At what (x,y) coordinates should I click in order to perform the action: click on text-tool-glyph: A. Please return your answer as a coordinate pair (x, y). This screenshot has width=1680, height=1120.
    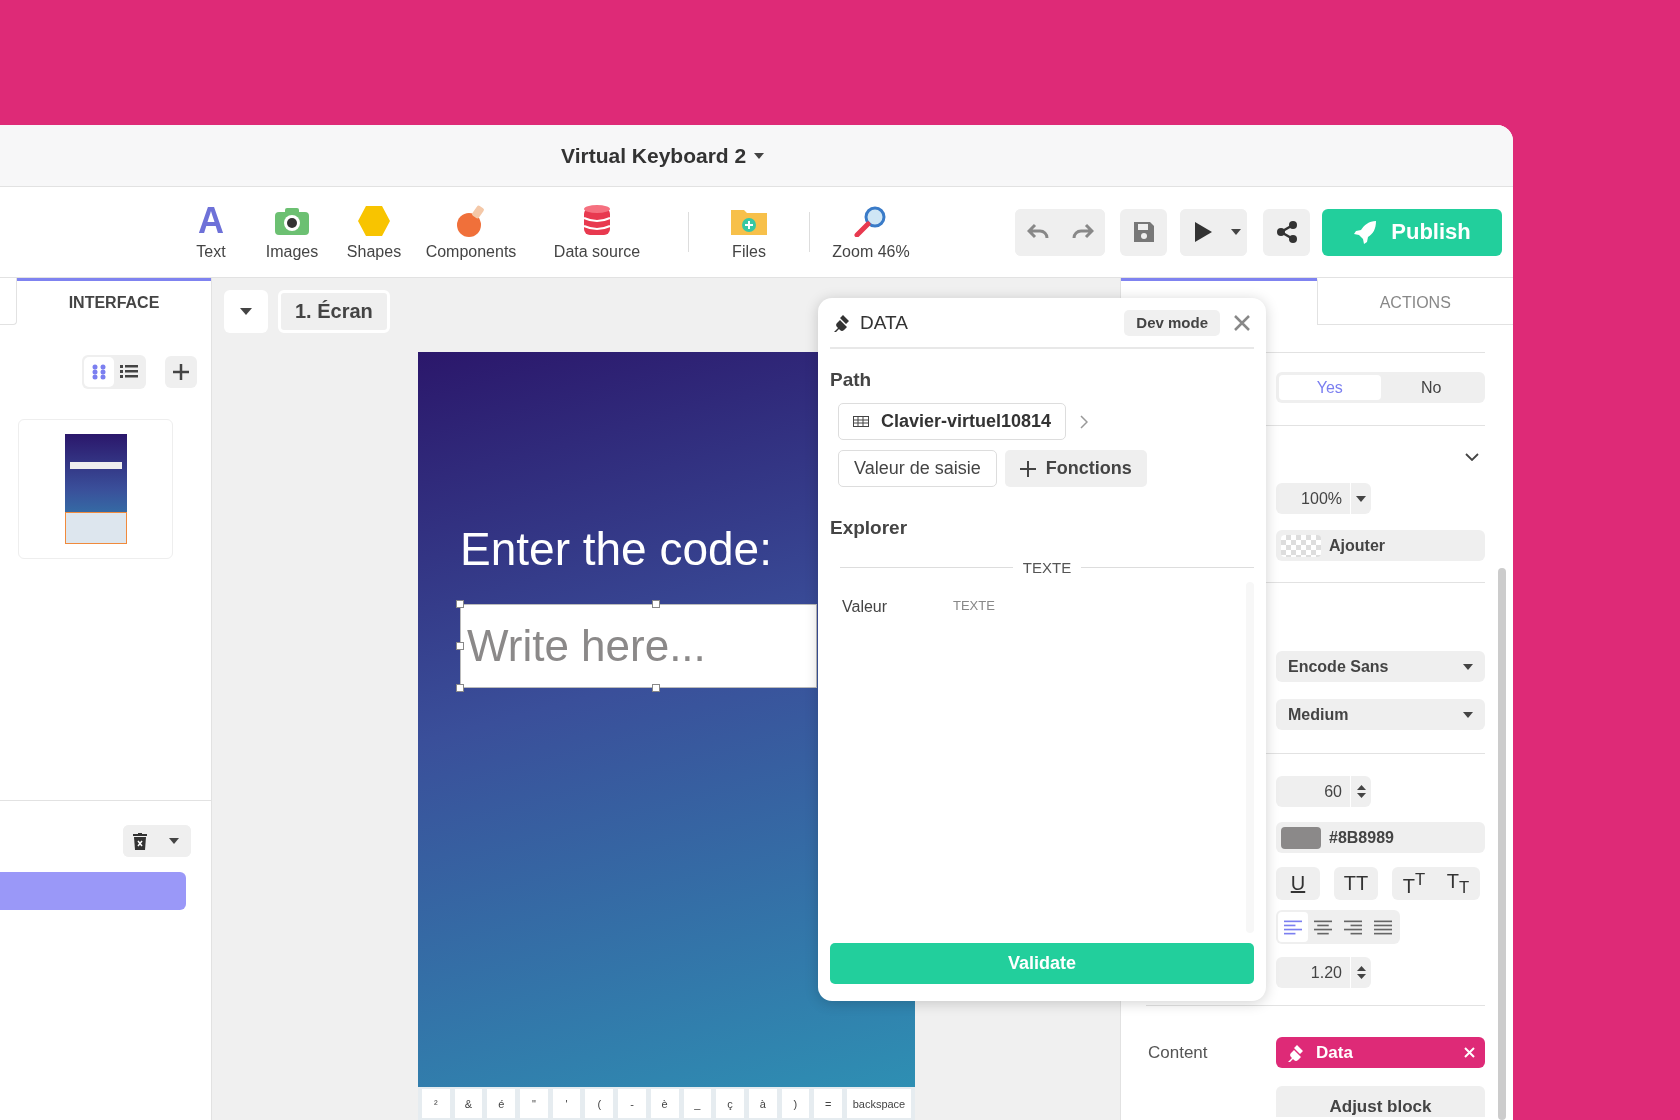
    Looking at the image, I should click on (211, 221).